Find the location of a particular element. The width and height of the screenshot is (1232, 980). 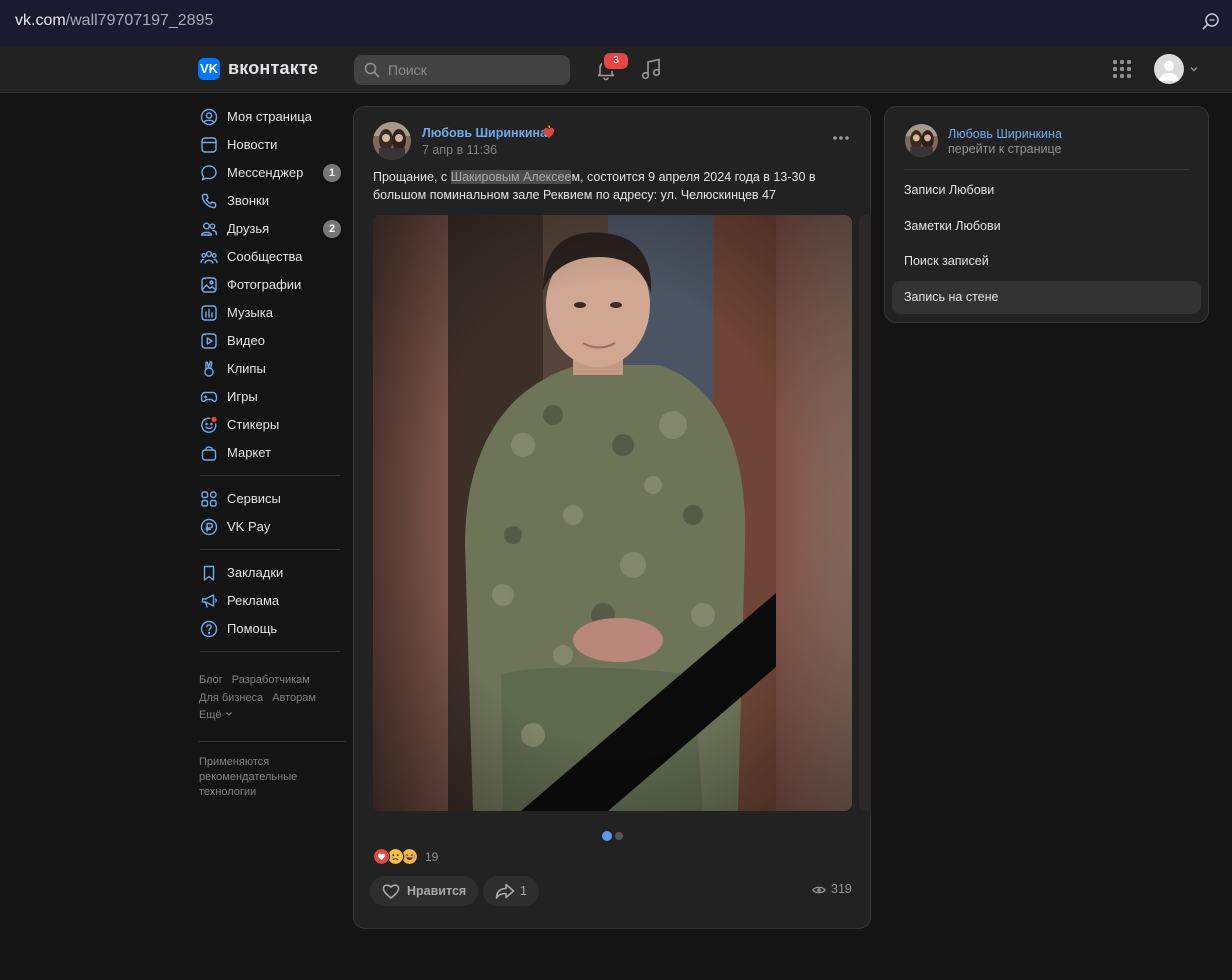

footer-link-developers: Разработчикам is located at coordinates (271, 680).